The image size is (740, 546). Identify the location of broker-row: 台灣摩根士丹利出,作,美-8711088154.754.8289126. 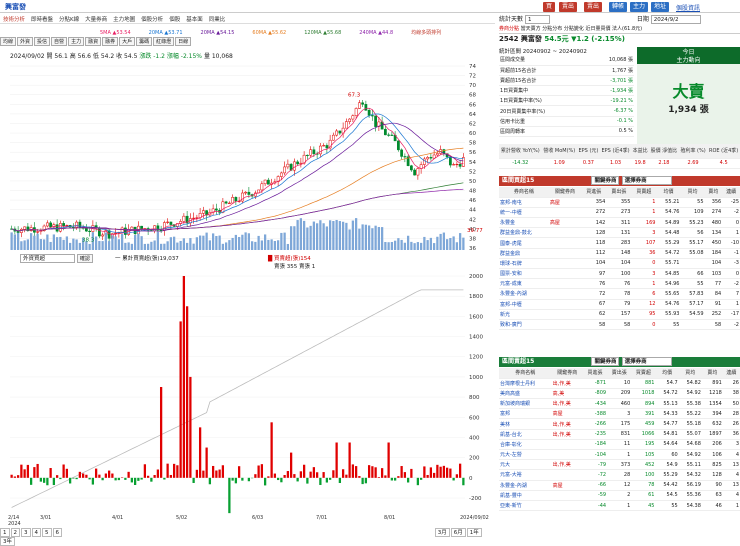
(619, 383).